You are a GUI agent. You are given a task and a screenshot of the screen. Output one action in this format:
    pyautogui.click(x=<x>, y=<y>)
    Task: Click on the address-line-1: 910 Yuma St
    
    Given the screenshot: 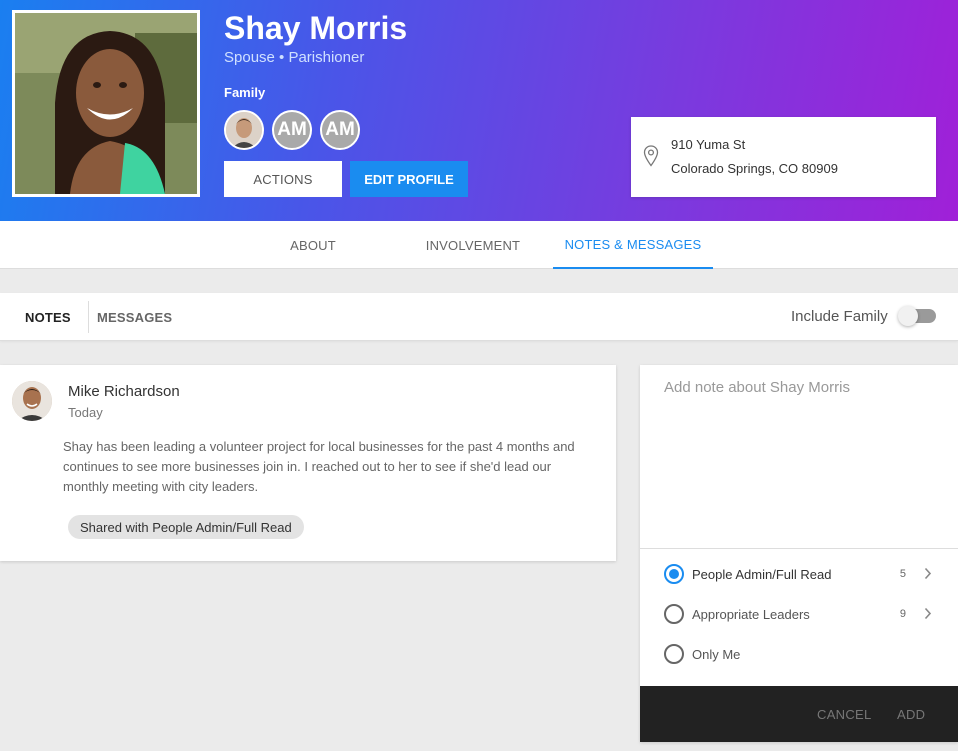 What is the action you would take?
    pyautogui.click(x=708, y=144)
    